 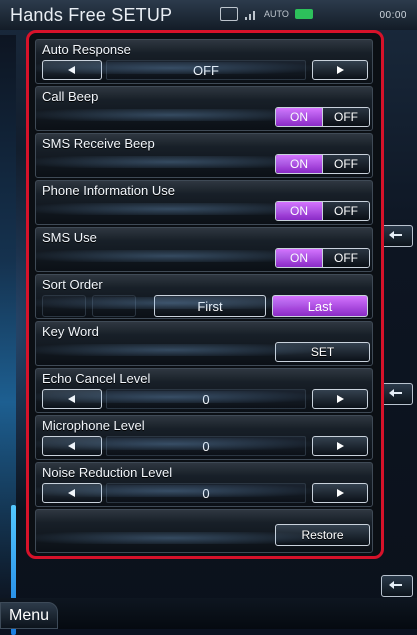 I want to click on auto-response-right-button, so click(x=340, y=70).